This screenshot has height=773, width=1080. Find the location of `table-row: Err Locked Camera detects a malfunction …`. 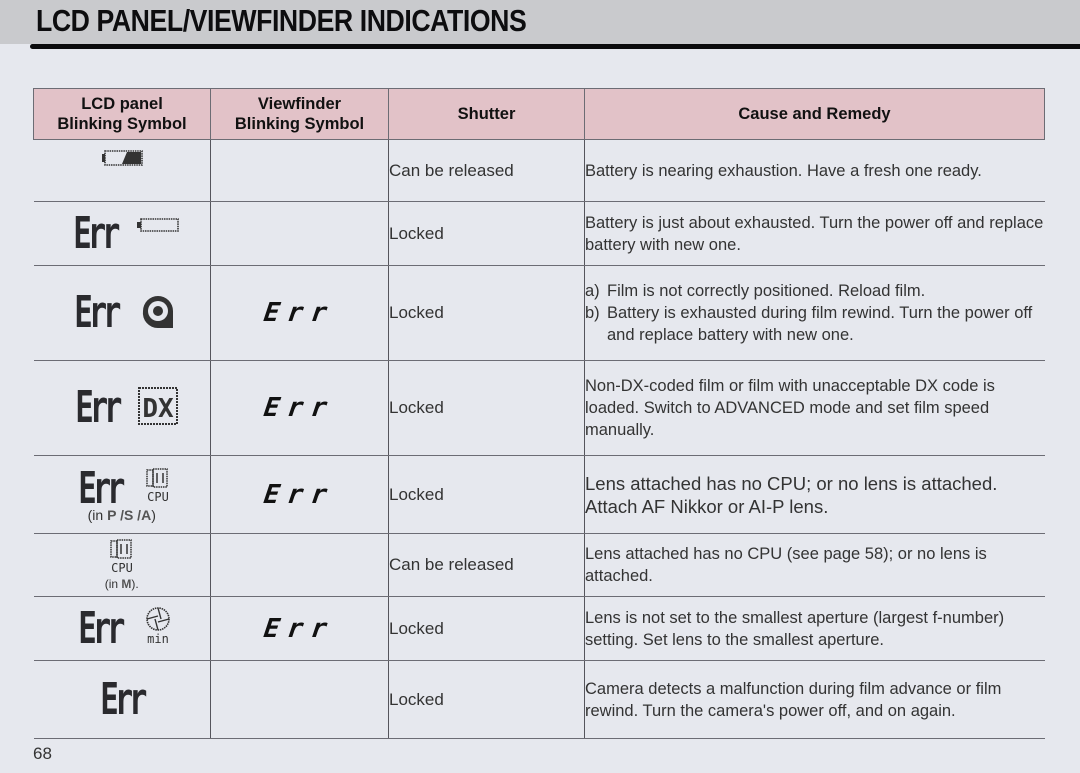

table-row: Err Locked Camera detects a malfunction … is located at coordinates (539, 699).